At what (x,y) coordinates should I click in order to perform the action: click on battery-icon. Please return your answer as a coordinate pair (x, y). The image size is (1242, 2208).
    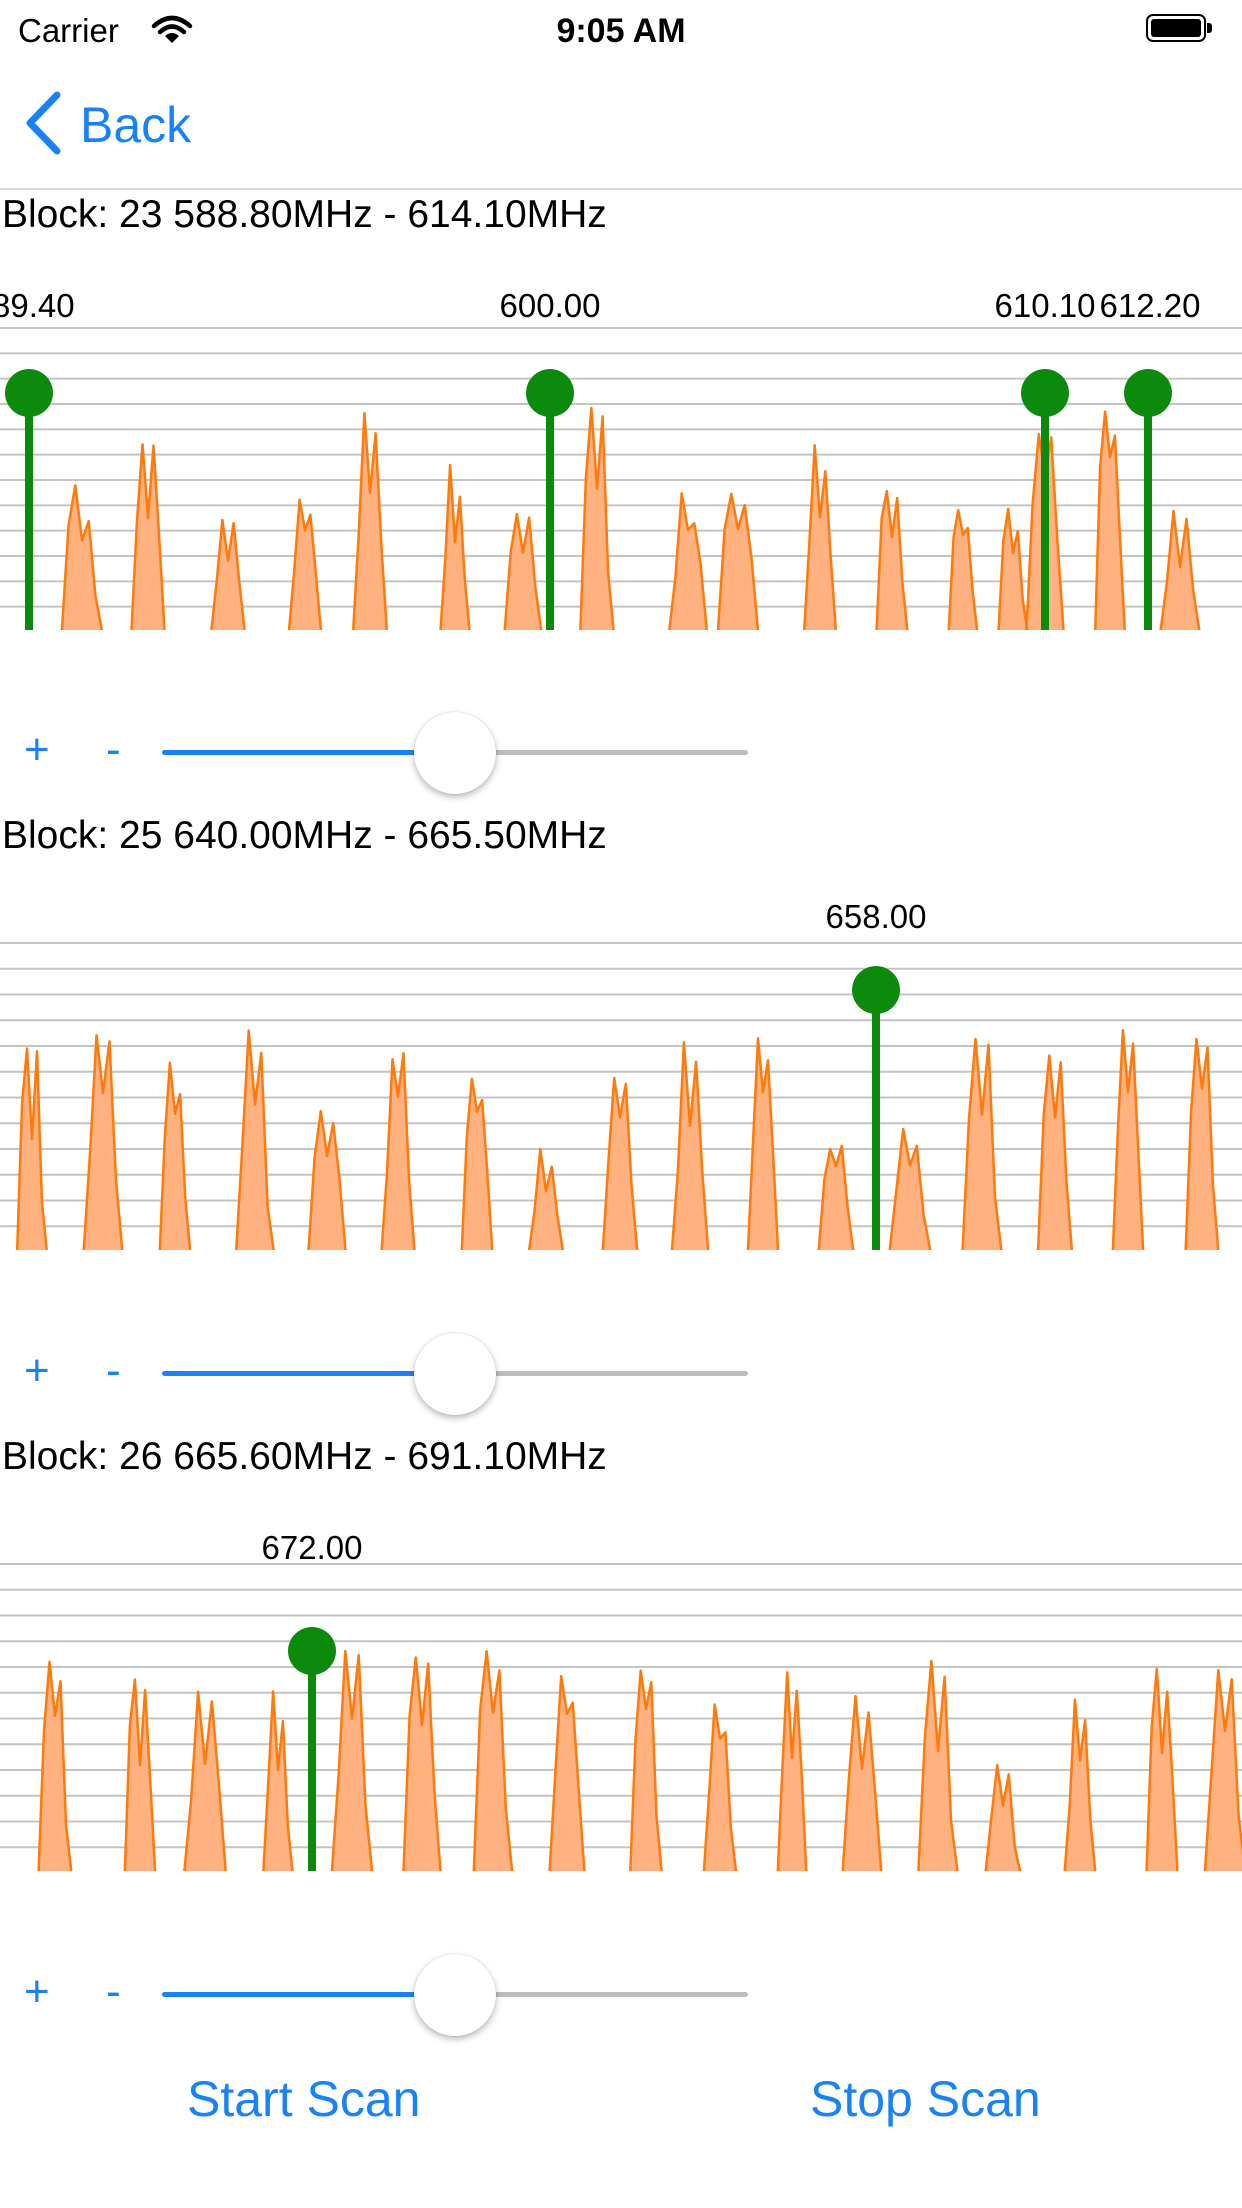
    Looking at the image, I should click on (1181, 30).